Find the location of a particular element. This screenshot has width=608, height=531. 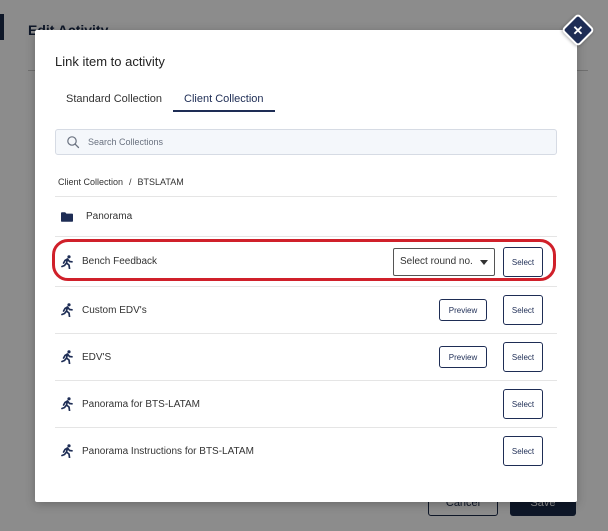

breadcrumb-root: Client Collection is located at coordinates (90, 182).